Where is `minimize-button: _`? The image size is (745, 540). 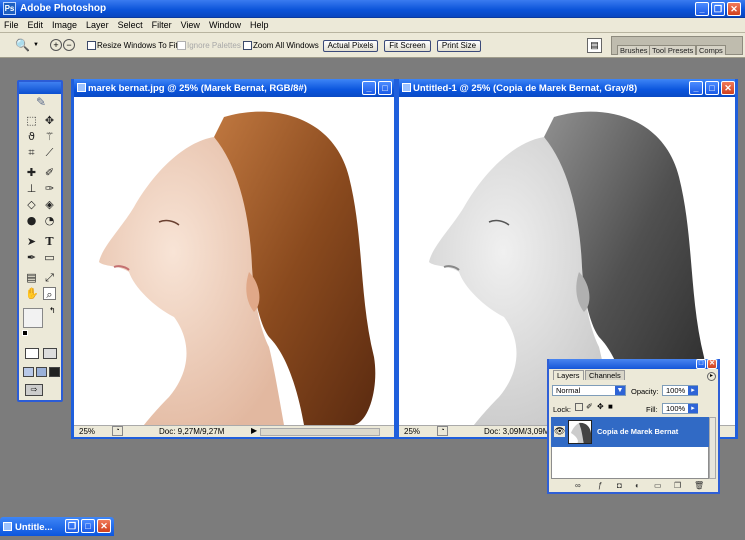 minimize-button: _ is located at coordinates (702, 9).